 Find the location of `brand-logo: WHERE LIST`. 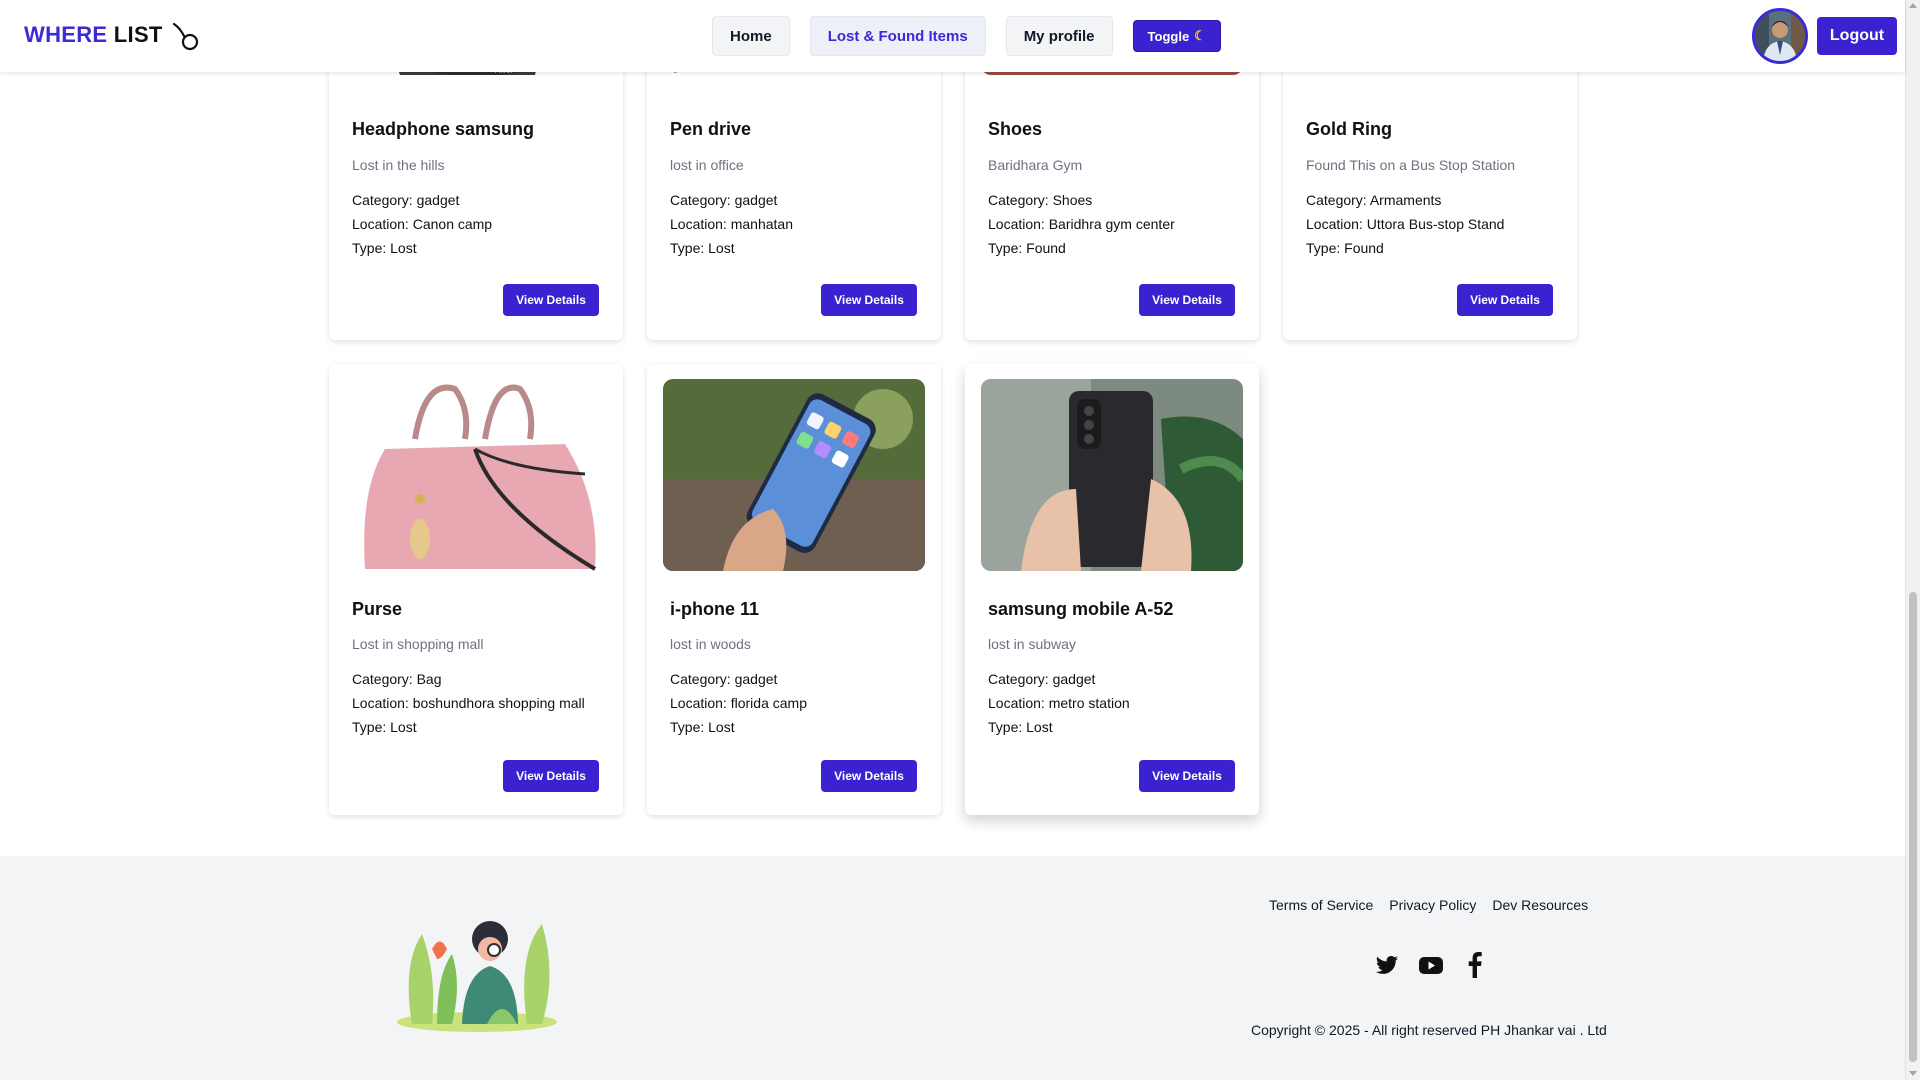

brand-logo: WHERE LIST is located at coordinates (93, 35).